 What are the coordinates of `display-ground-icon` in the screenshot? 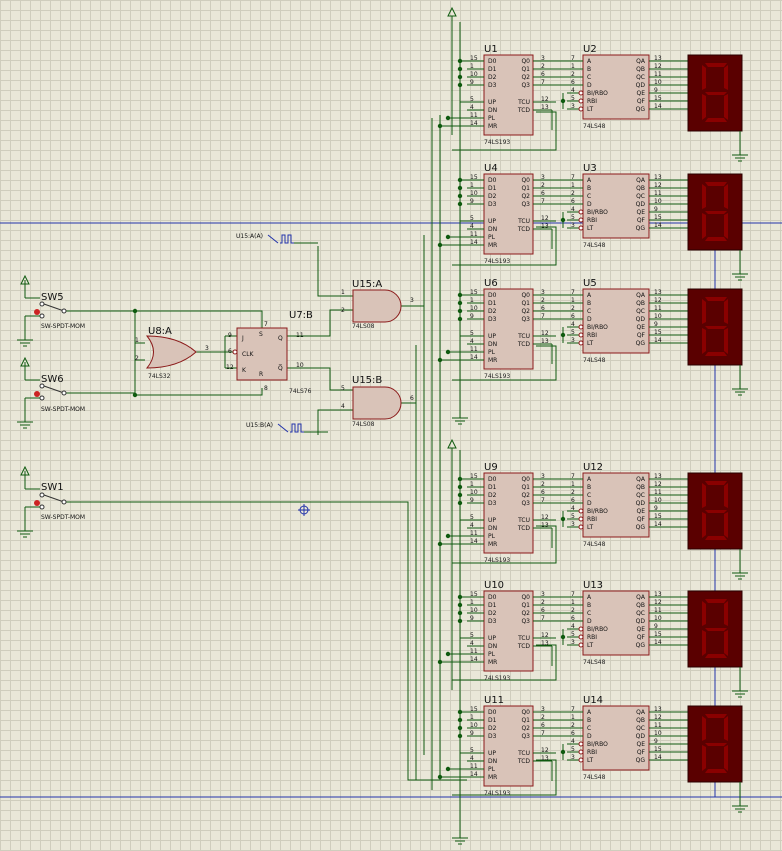 It's located at (740, 154).